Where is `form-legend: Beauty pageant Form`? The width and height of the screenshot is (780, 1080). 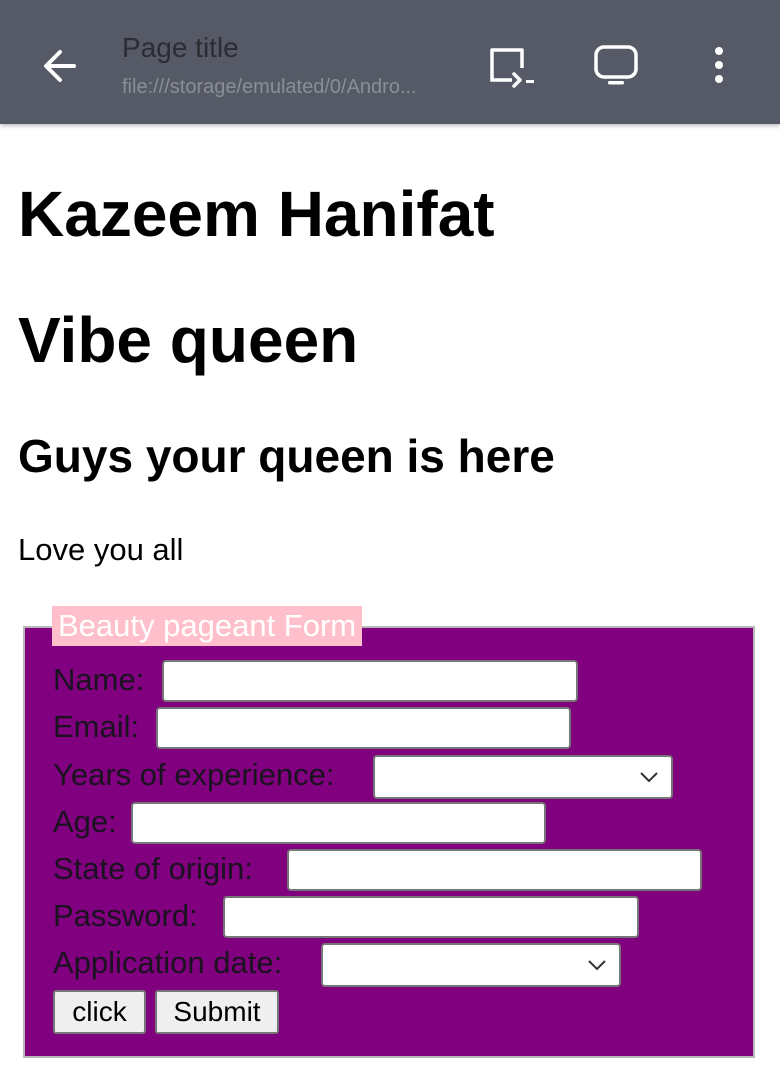
form-legend: Beauty pageant Form is located at coordinates (207, 626).